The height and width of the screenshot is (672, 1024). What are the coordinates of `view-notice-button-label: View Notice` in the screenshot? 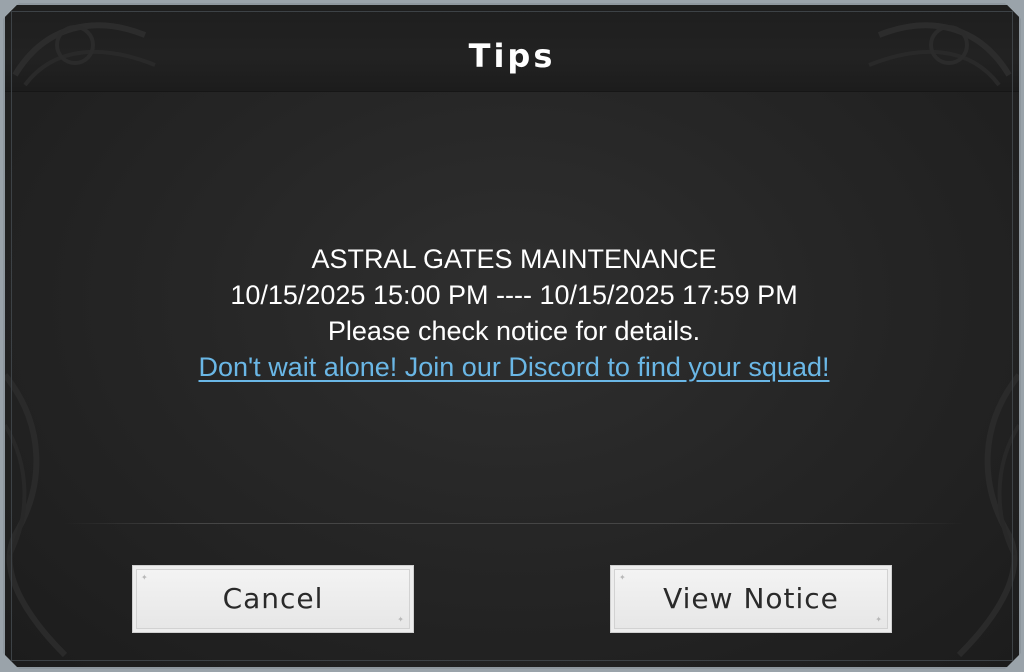 It's located at (751, 598).